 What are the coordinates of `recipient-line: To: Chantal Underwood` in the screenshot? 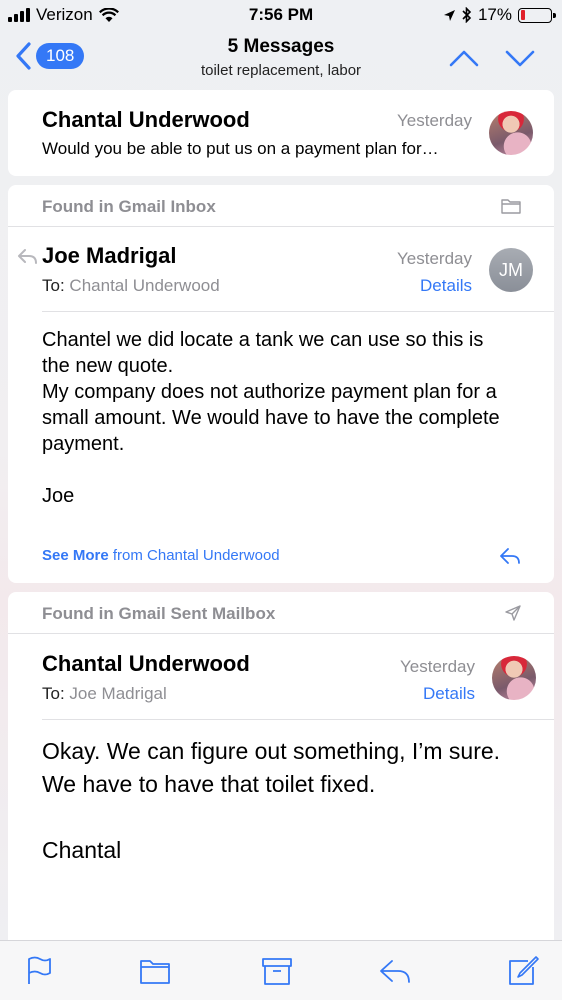 It's located at (131, 286).